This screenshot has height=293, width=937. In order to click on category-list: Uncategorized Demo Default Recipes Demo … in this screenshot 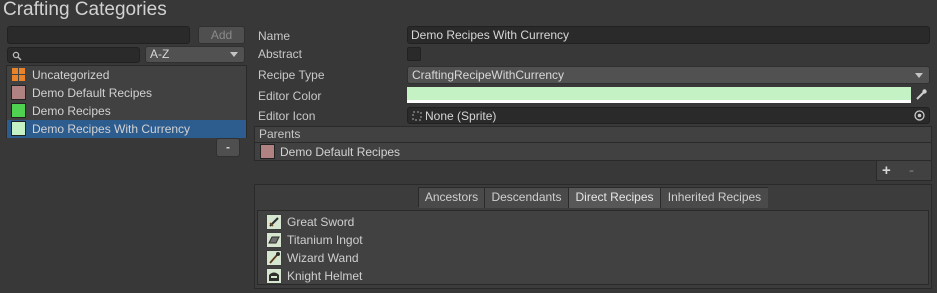, I will do `click(126, 101)`.